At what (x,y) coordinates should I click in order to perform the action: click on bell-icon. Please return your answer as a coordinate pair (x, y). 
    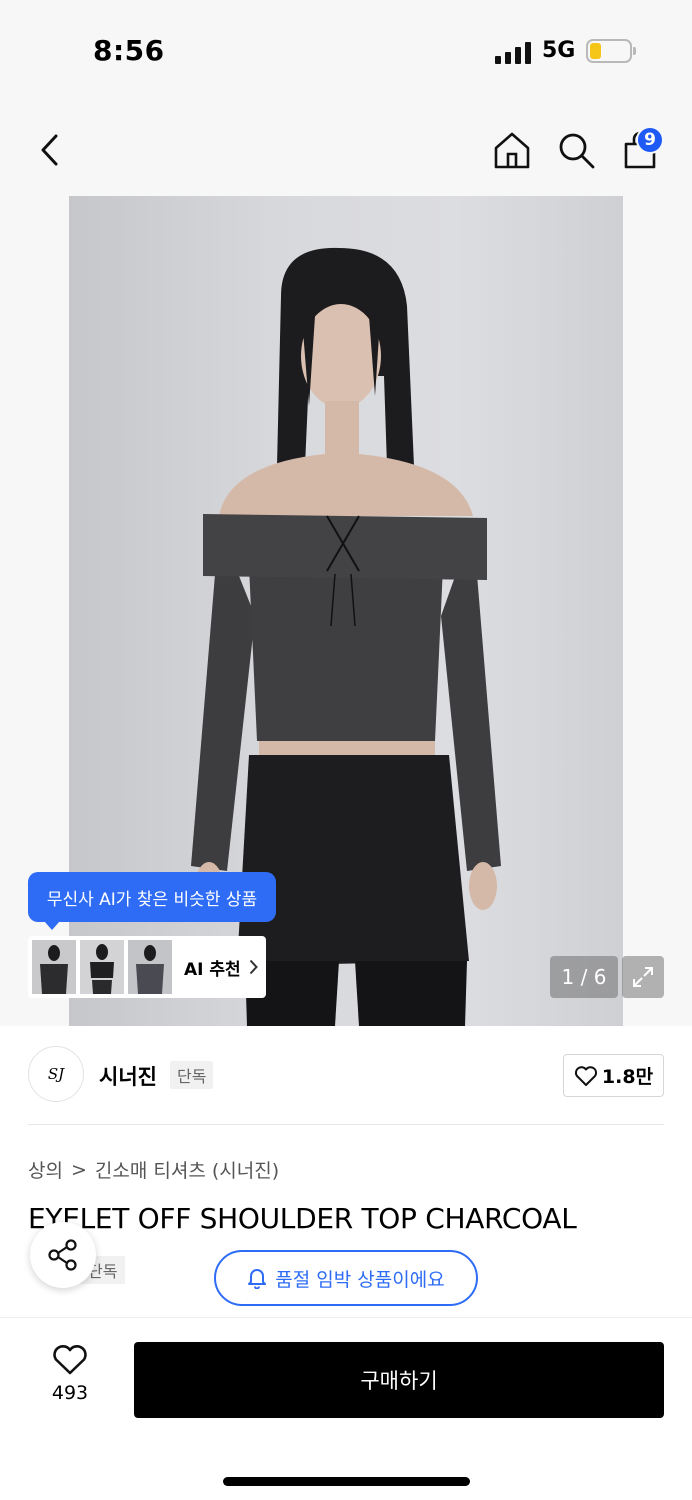
    Looking at the image, I should click on (257, 1279).